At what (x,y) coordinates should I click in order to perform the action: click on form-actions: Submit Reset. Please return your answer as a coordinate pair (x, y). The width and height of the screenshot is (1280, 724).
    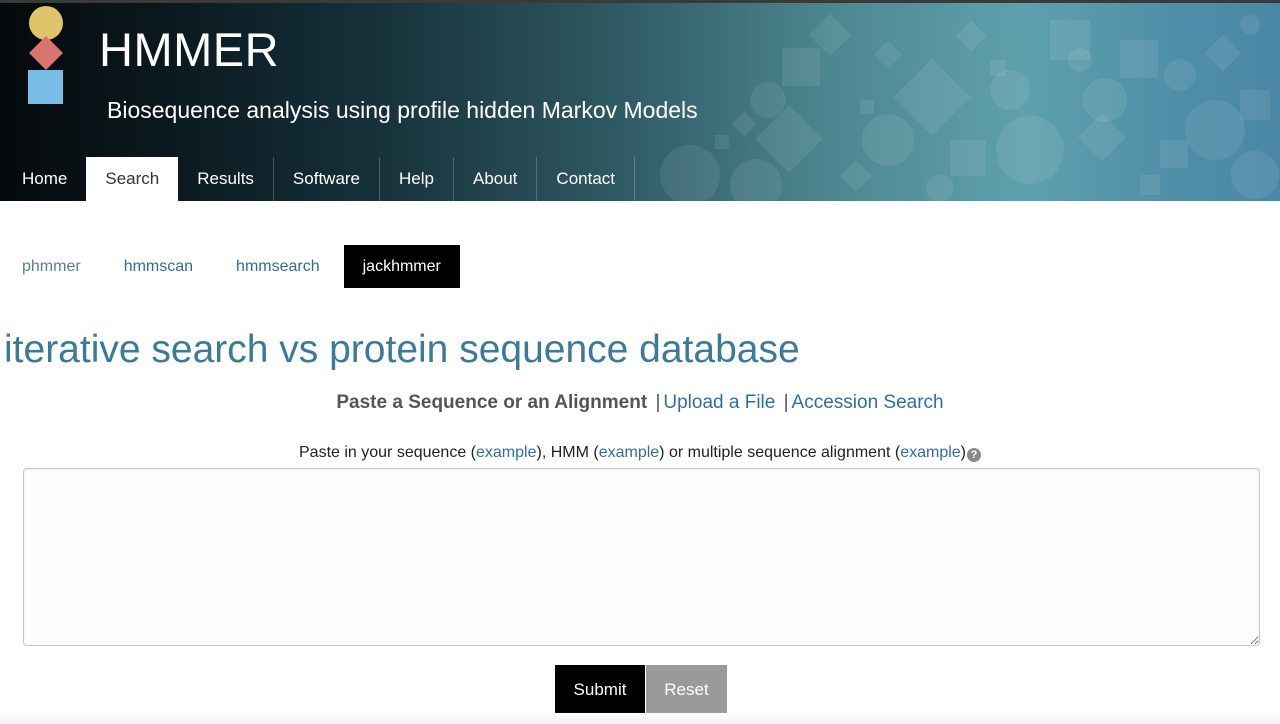
    Looking at the image, I should click on (641, 689).